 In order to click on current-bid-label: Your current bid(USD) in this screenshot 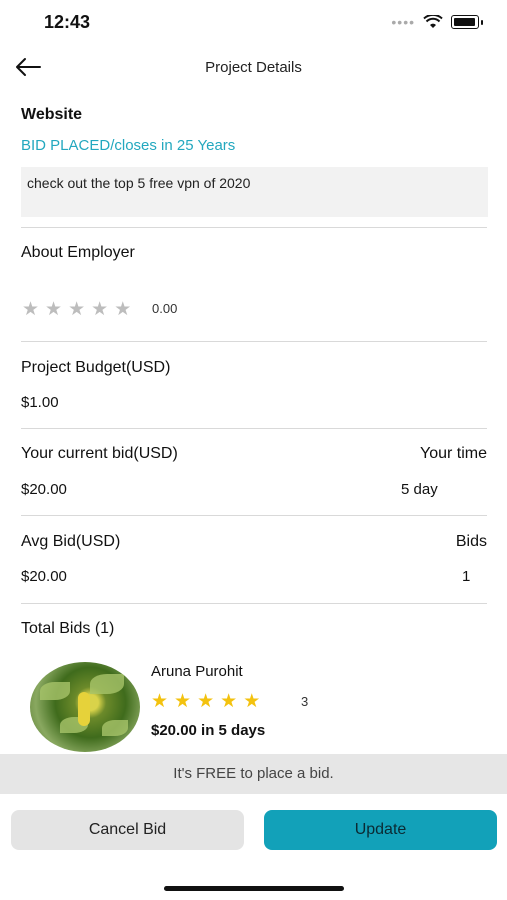, I will do `click(99, 453)`.